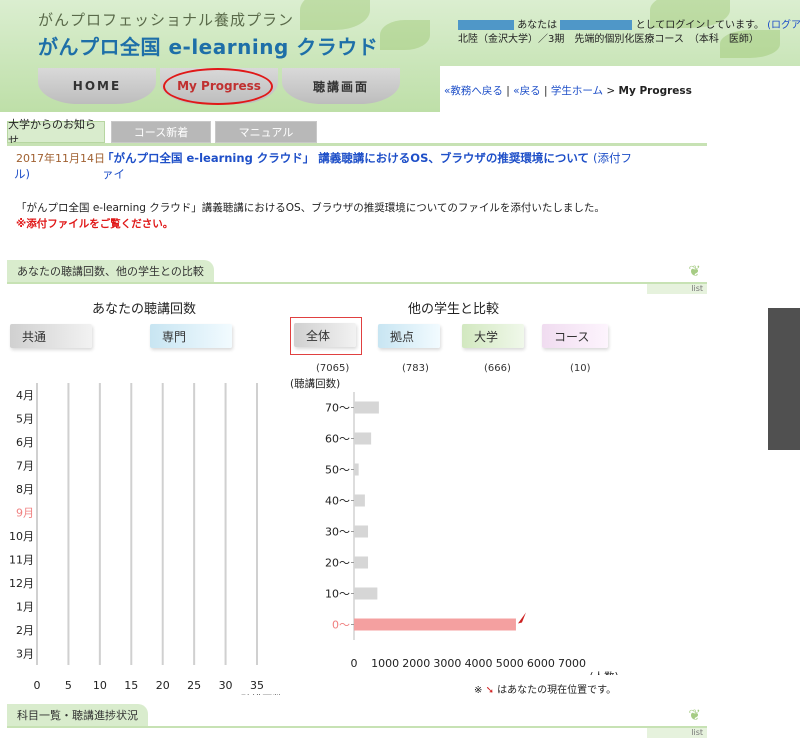 The height and width of the screenshot is (750, 800). I want to click on news-warning: ※添付ファイルをご覧ください。, so click(95, 224).